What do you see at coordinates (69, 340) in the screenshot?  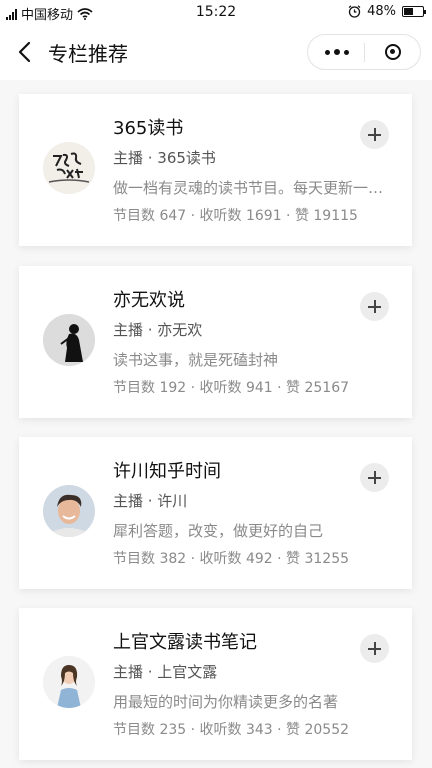 I see `silhouette-avatar` at bounding box center [69, 340].